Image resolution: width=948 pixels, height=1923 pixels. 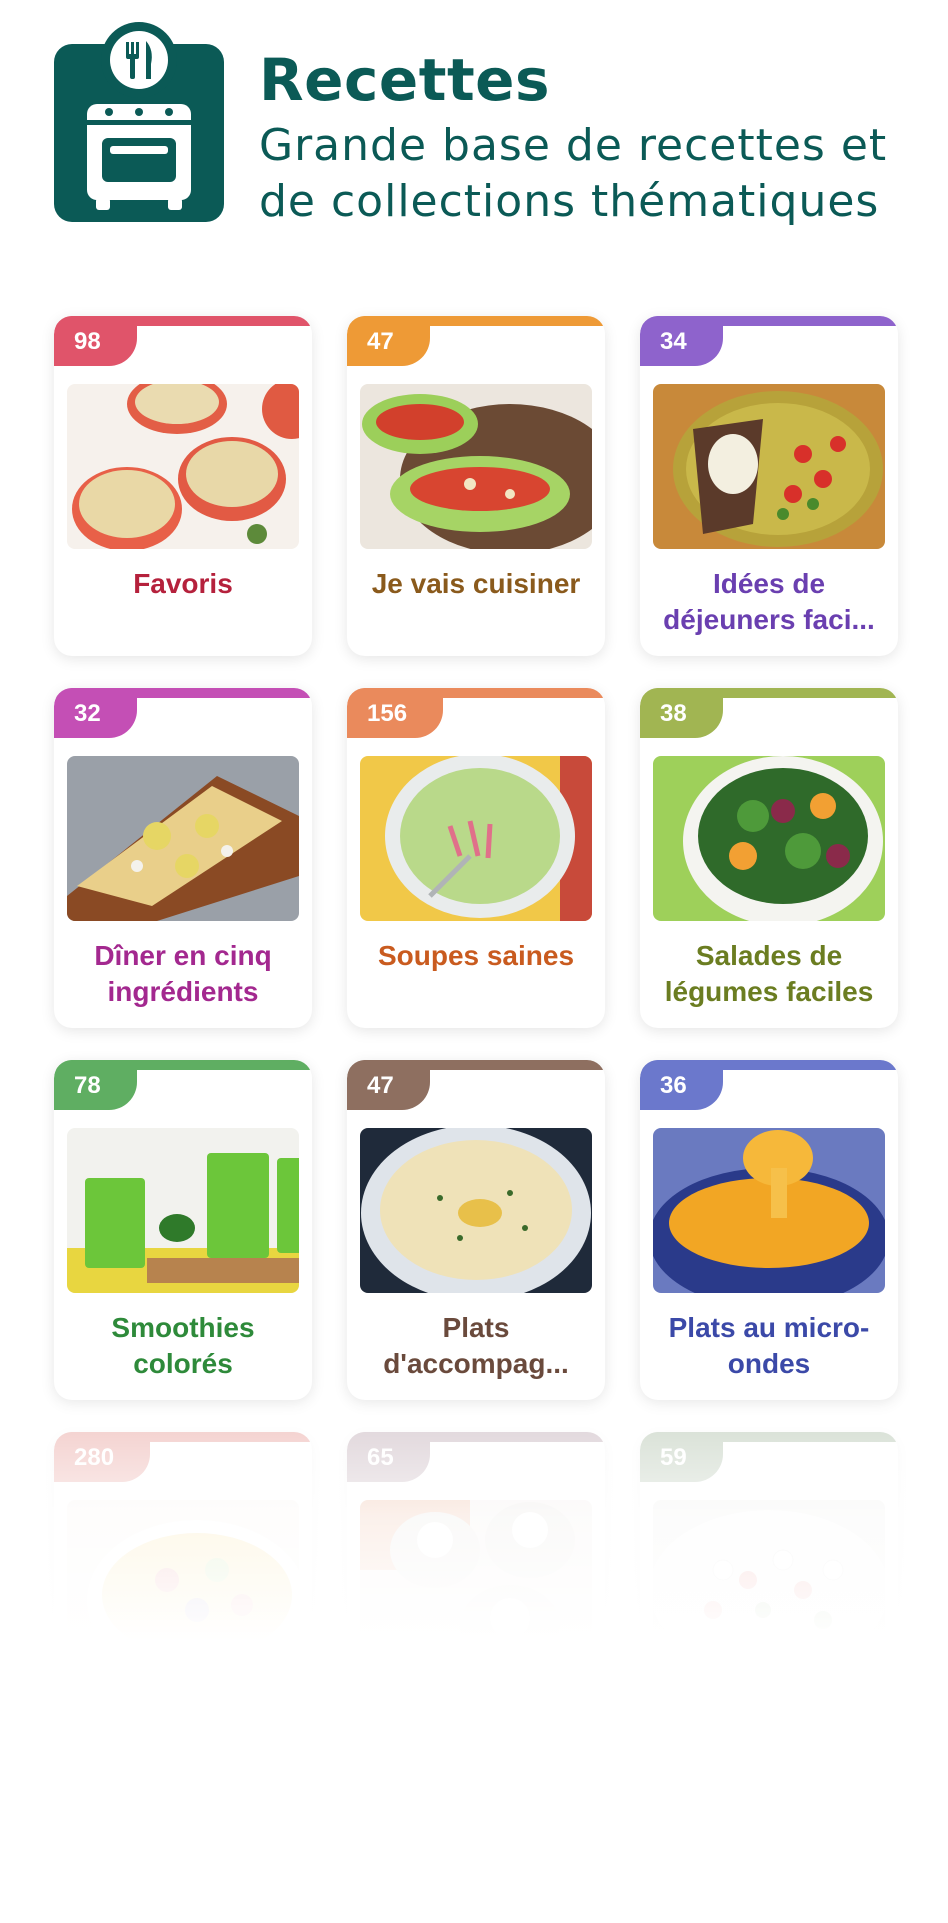 I want to click on collection-card: 280 Ce que les, so click(x=183, y=1602).